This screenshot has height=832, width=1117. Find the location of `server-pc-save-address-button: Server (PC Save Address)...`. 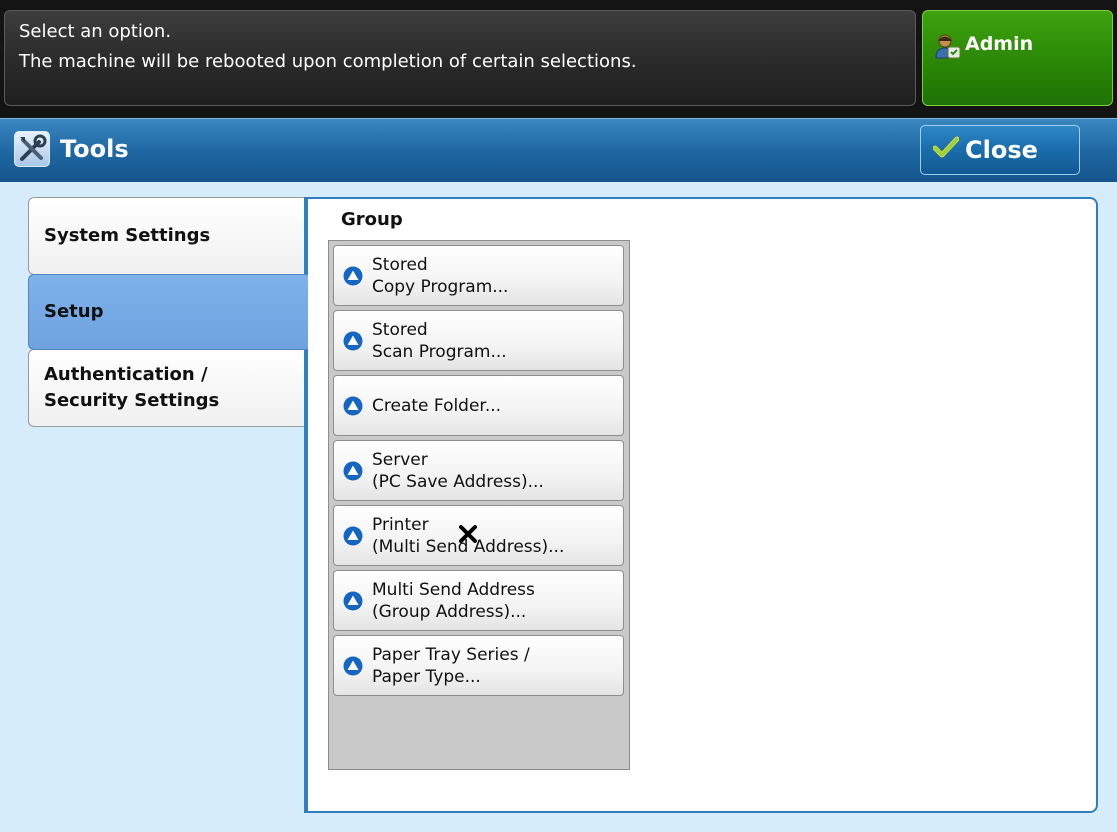

server-pc-save-address-button: Server (PC Save Address)... is located at coordinates (478, 470).